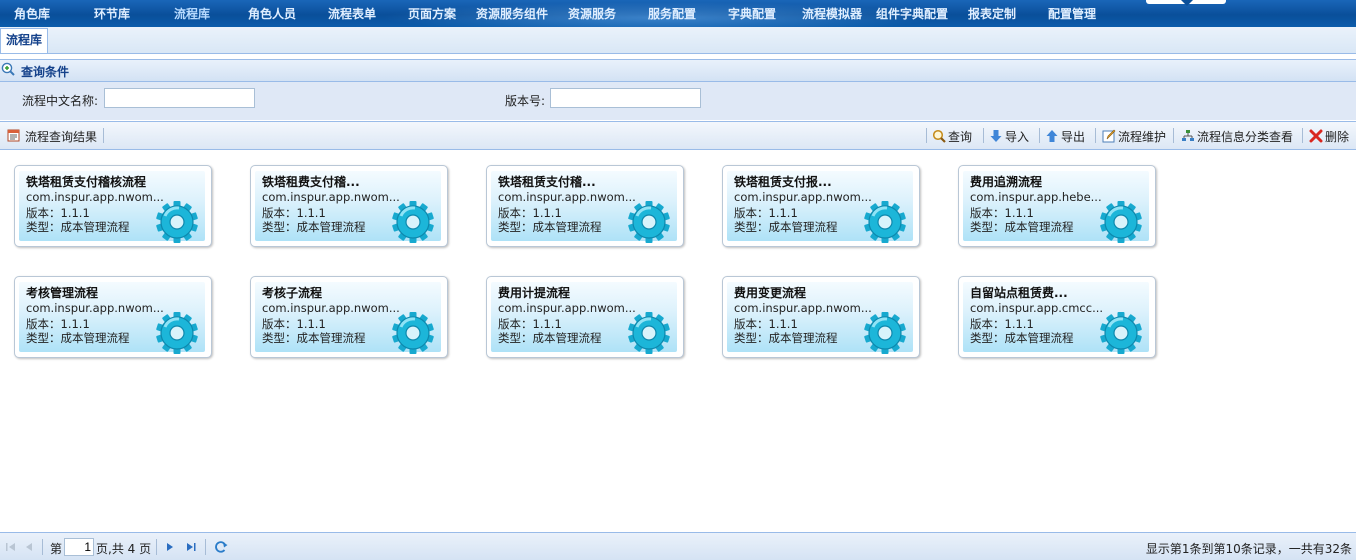 The image size is (1356, 560). I want to click on delete-button: 删除, so click(1329, 136).